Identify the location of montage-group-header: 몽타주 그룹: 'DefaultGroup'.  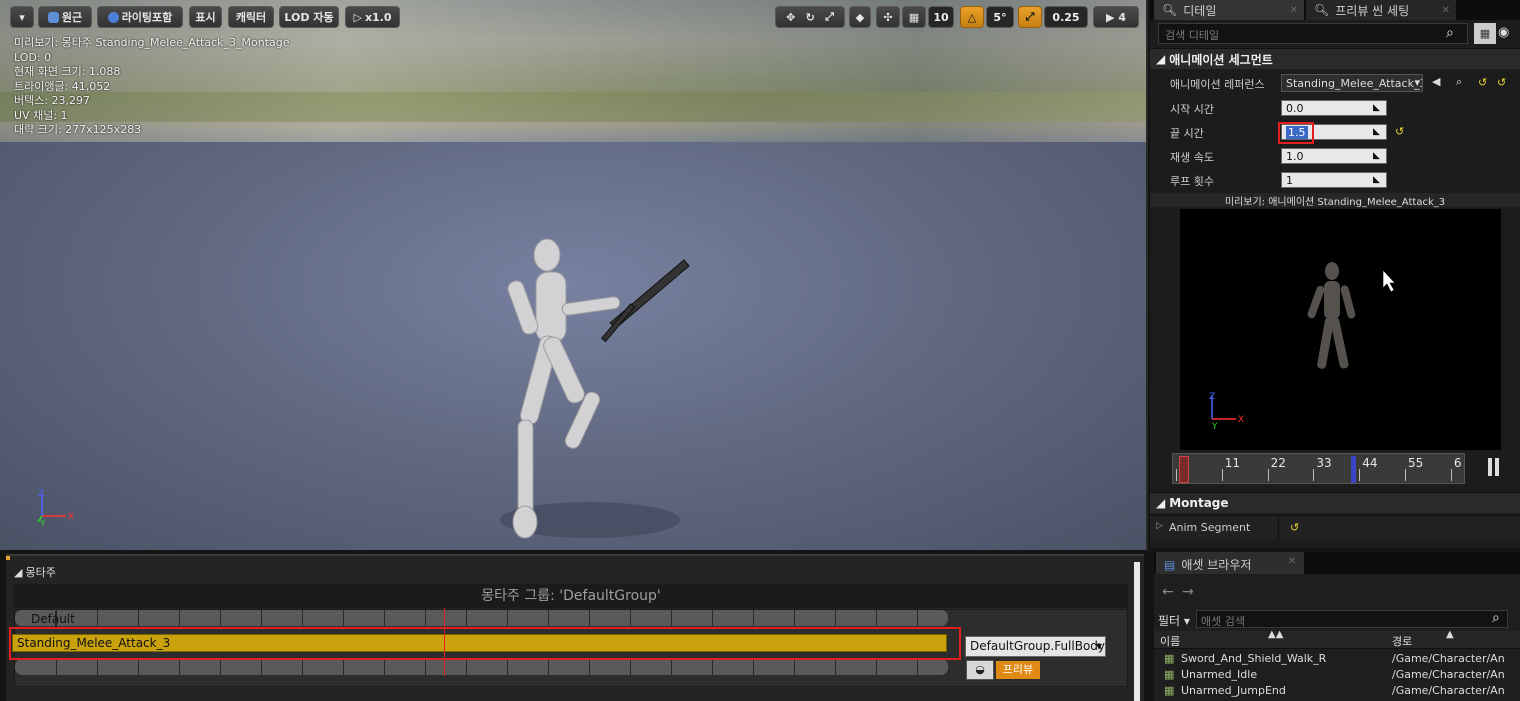
(571, 596).